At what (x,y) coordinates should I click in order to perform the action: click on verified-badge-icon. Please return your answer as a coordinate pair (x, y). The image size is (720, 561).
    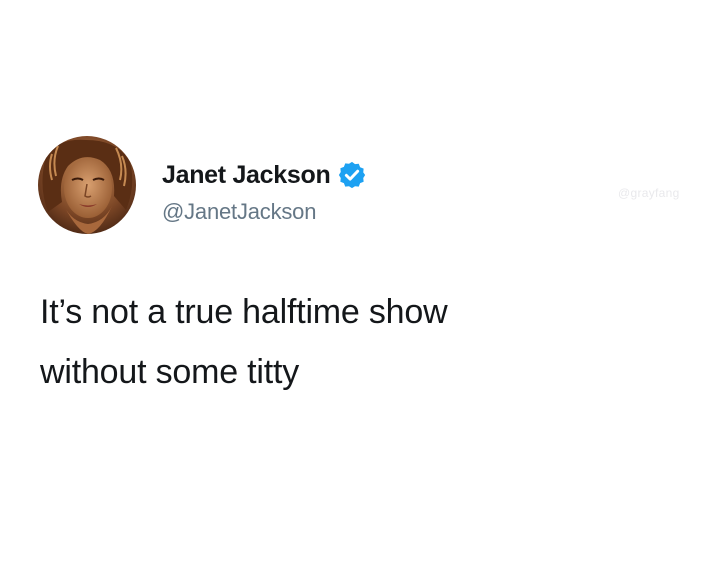
    Looking at the image, I should click on (352, 175).